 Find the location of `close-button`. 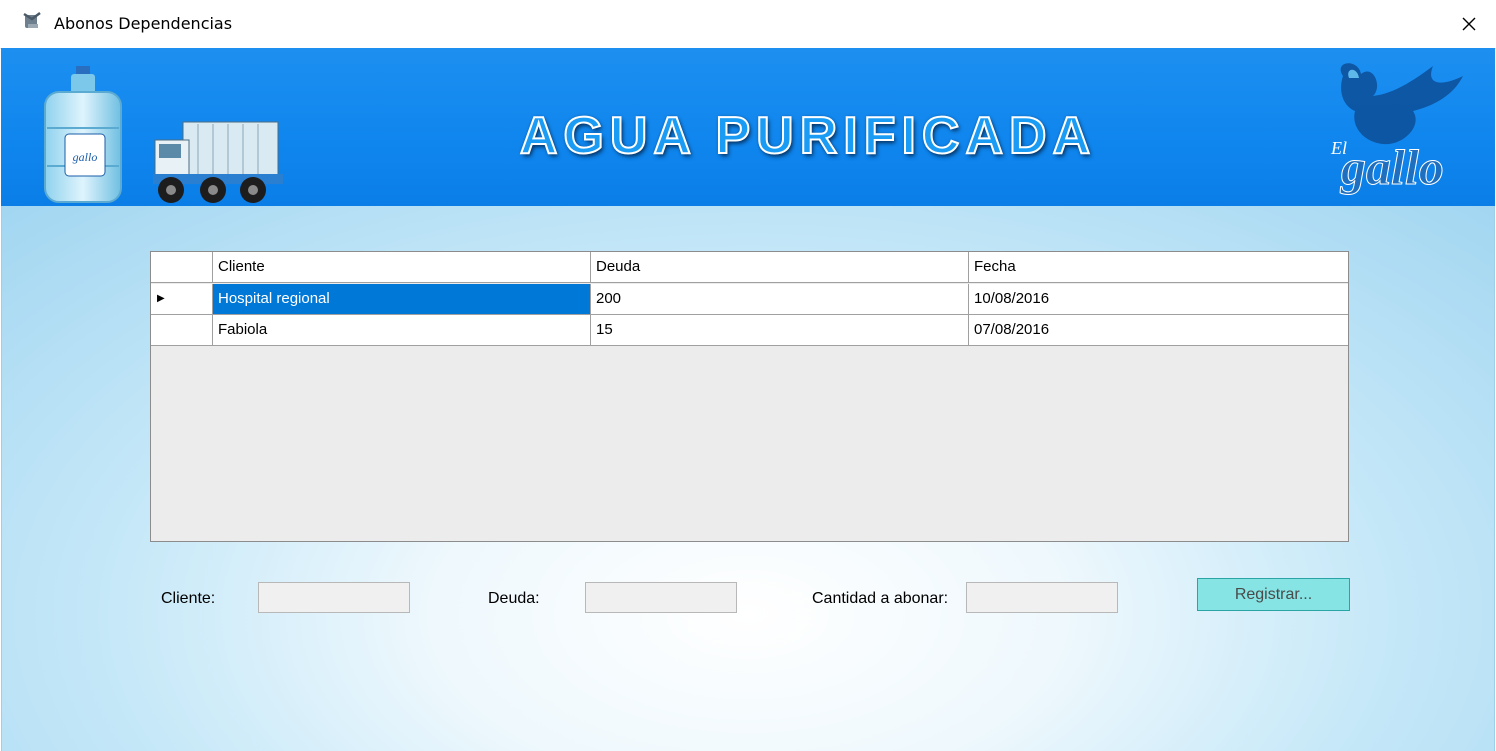

close-button is located at coordinates (1469, 23).